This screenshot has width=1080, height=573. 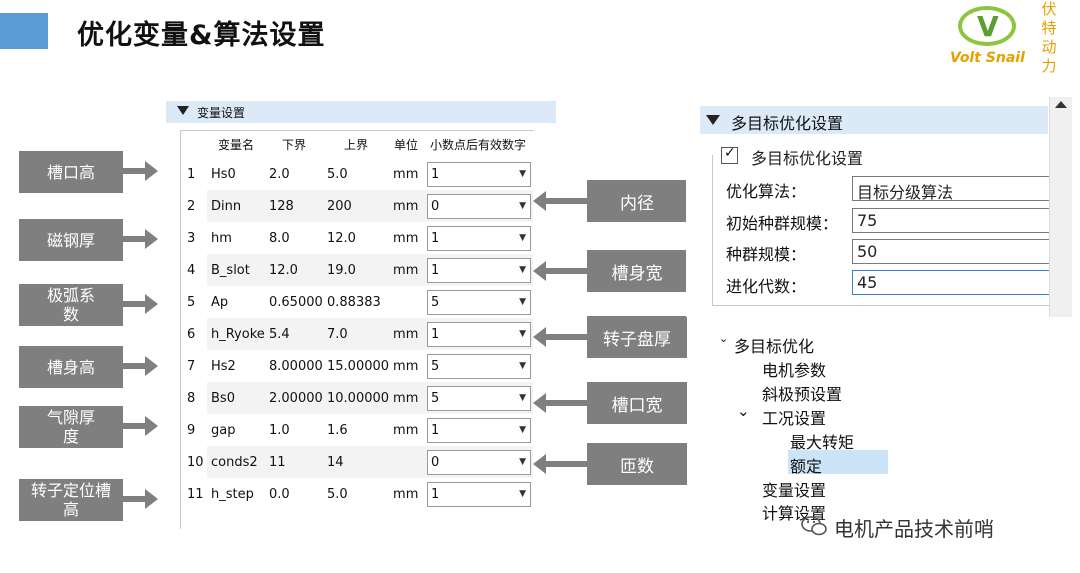 What do you see at coordinates (294, 430) in the screenshot?
I see `var-lower: 1.0` at bounding box center [294, 430].